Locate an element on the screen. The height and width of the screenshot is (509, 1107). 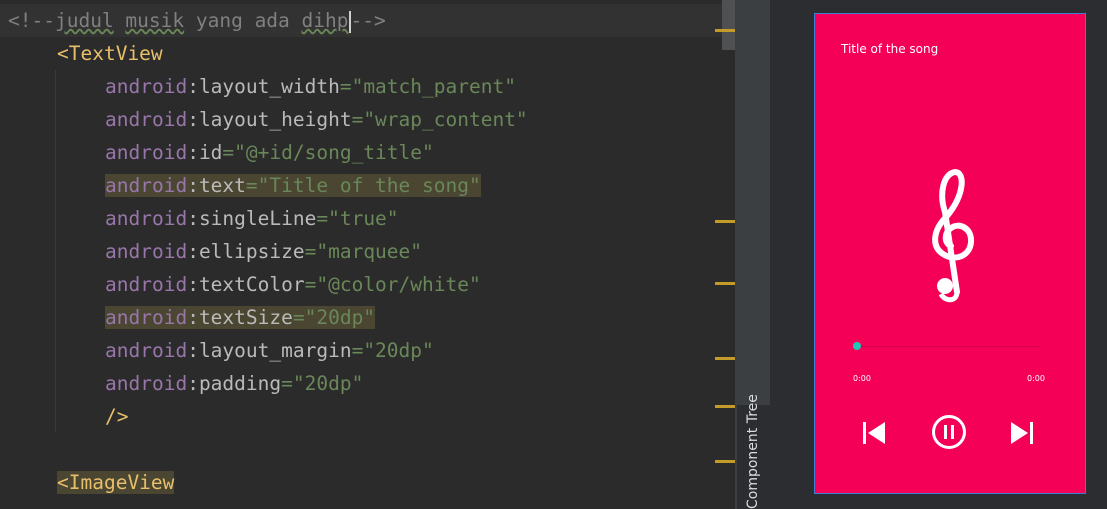
seek-bar-thumb is located at coordinates (857, 346).